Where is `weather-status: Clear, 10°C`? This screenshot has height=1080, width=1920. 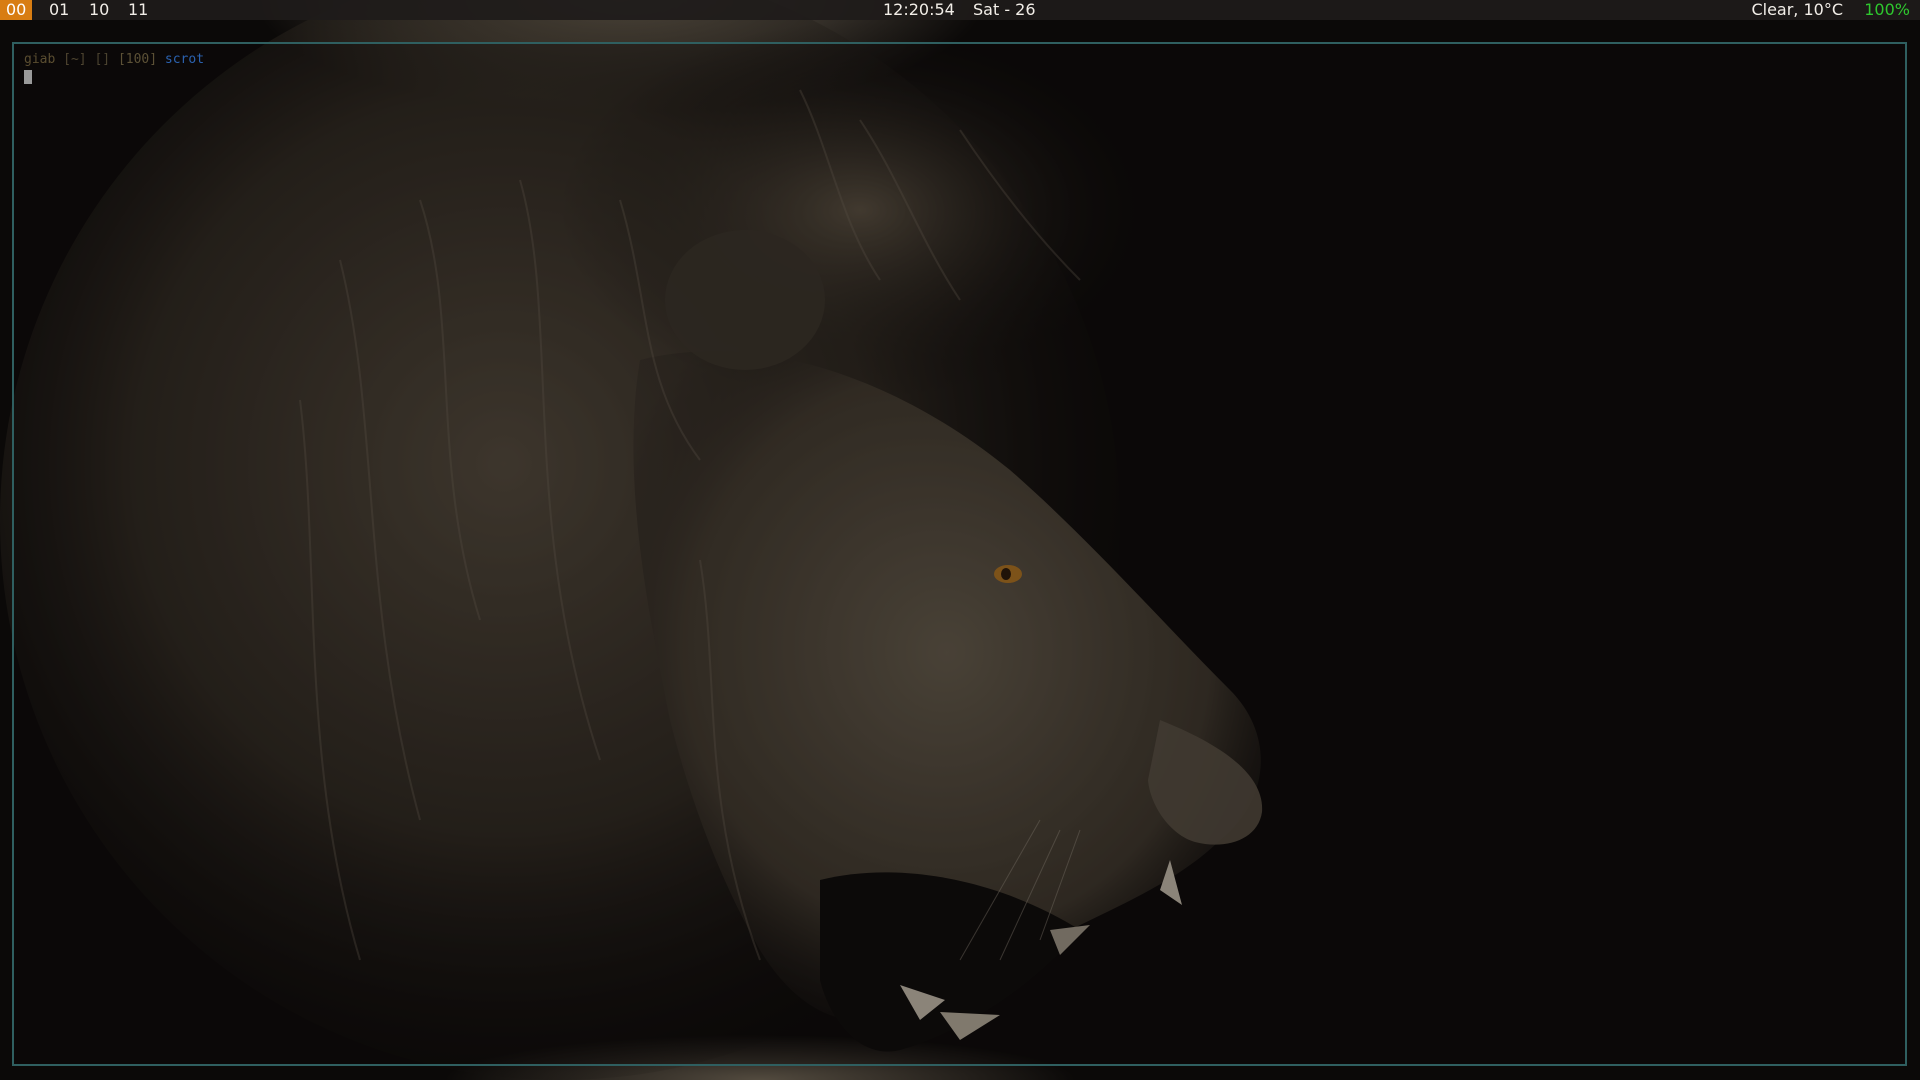 weather-status: Clear, 10°C is located at coordinates (1797, 9).